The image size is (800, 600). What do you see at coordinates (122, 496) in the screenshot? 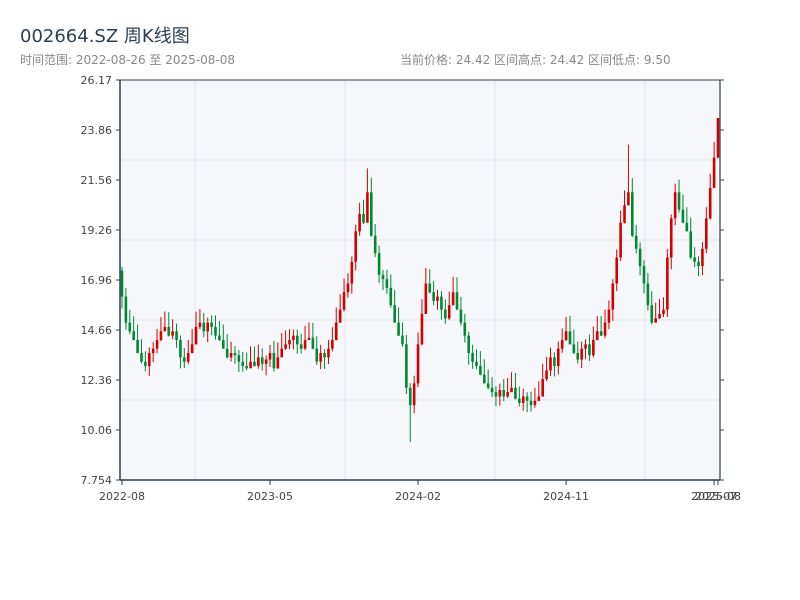
I see `x-tick-label: 2022-08` at bounding box center [122, 496].